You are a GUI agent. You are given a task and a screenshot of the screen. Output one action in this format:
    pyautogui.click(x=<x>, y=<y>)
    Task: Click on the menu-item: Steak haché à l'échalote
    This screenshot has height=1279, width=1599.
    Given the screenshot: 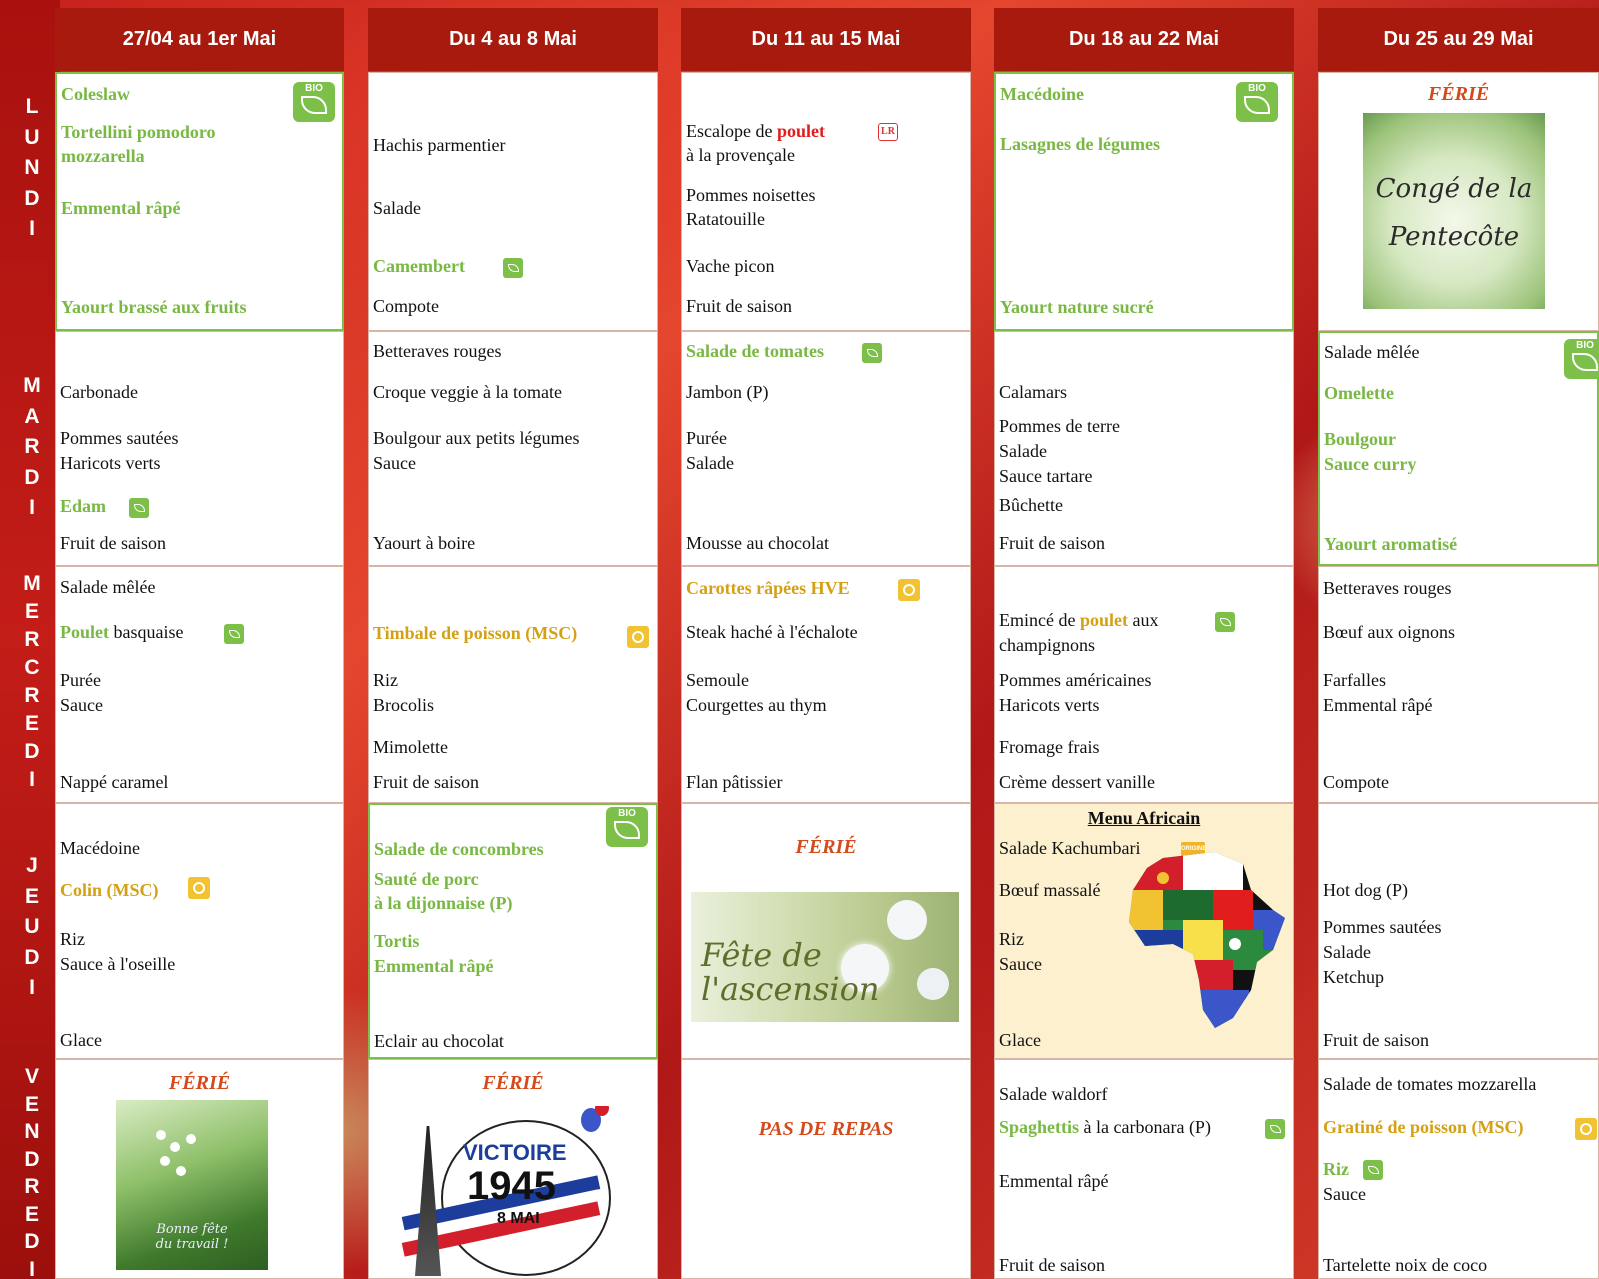 What is the action you would take?
    pyautogui.click(x=772, y=632)
    